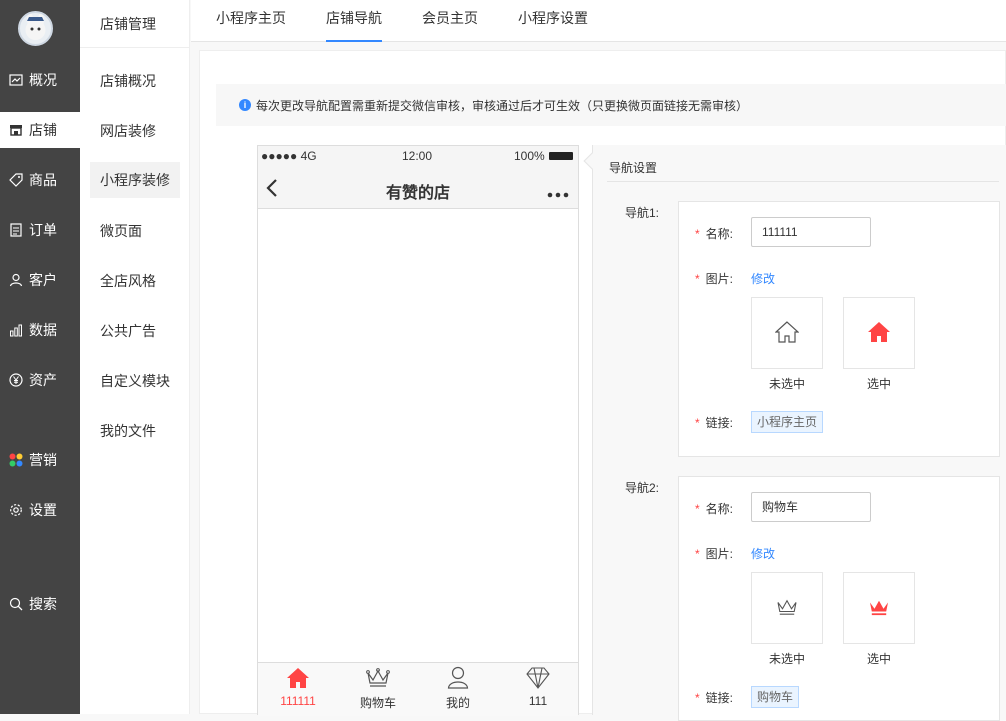  I want to click on phone-tab-label: 111111, so click(298, 701).